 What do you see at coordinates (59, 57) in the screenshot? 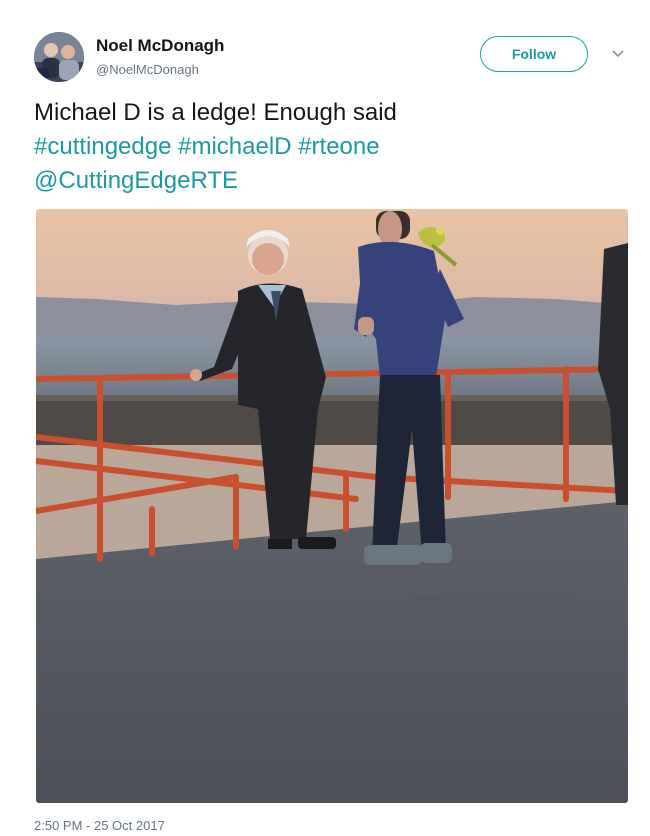
I see `avatar` at bounding box center [59, 57].